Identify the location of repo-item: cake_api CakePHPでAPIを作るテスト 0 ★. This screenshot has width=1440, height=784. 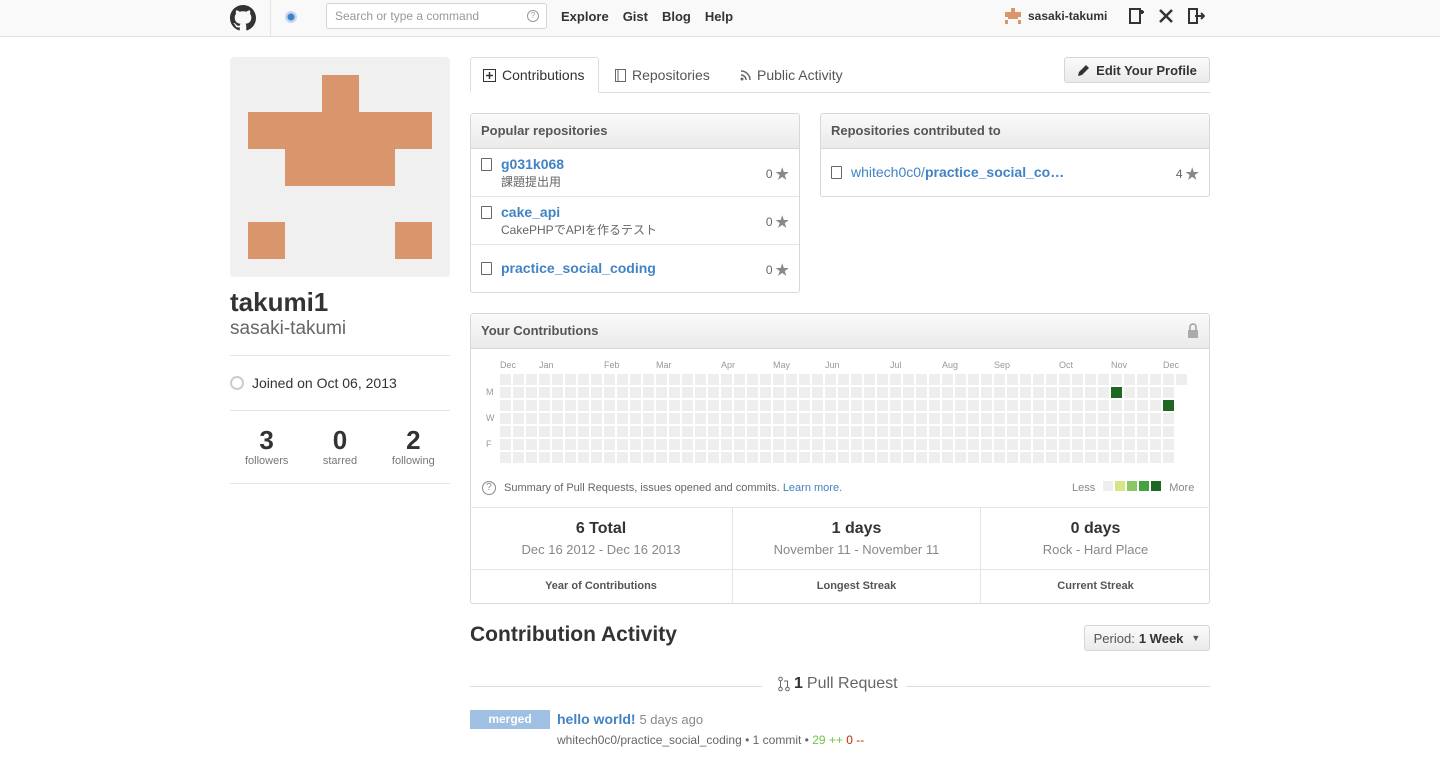
(635, 221).